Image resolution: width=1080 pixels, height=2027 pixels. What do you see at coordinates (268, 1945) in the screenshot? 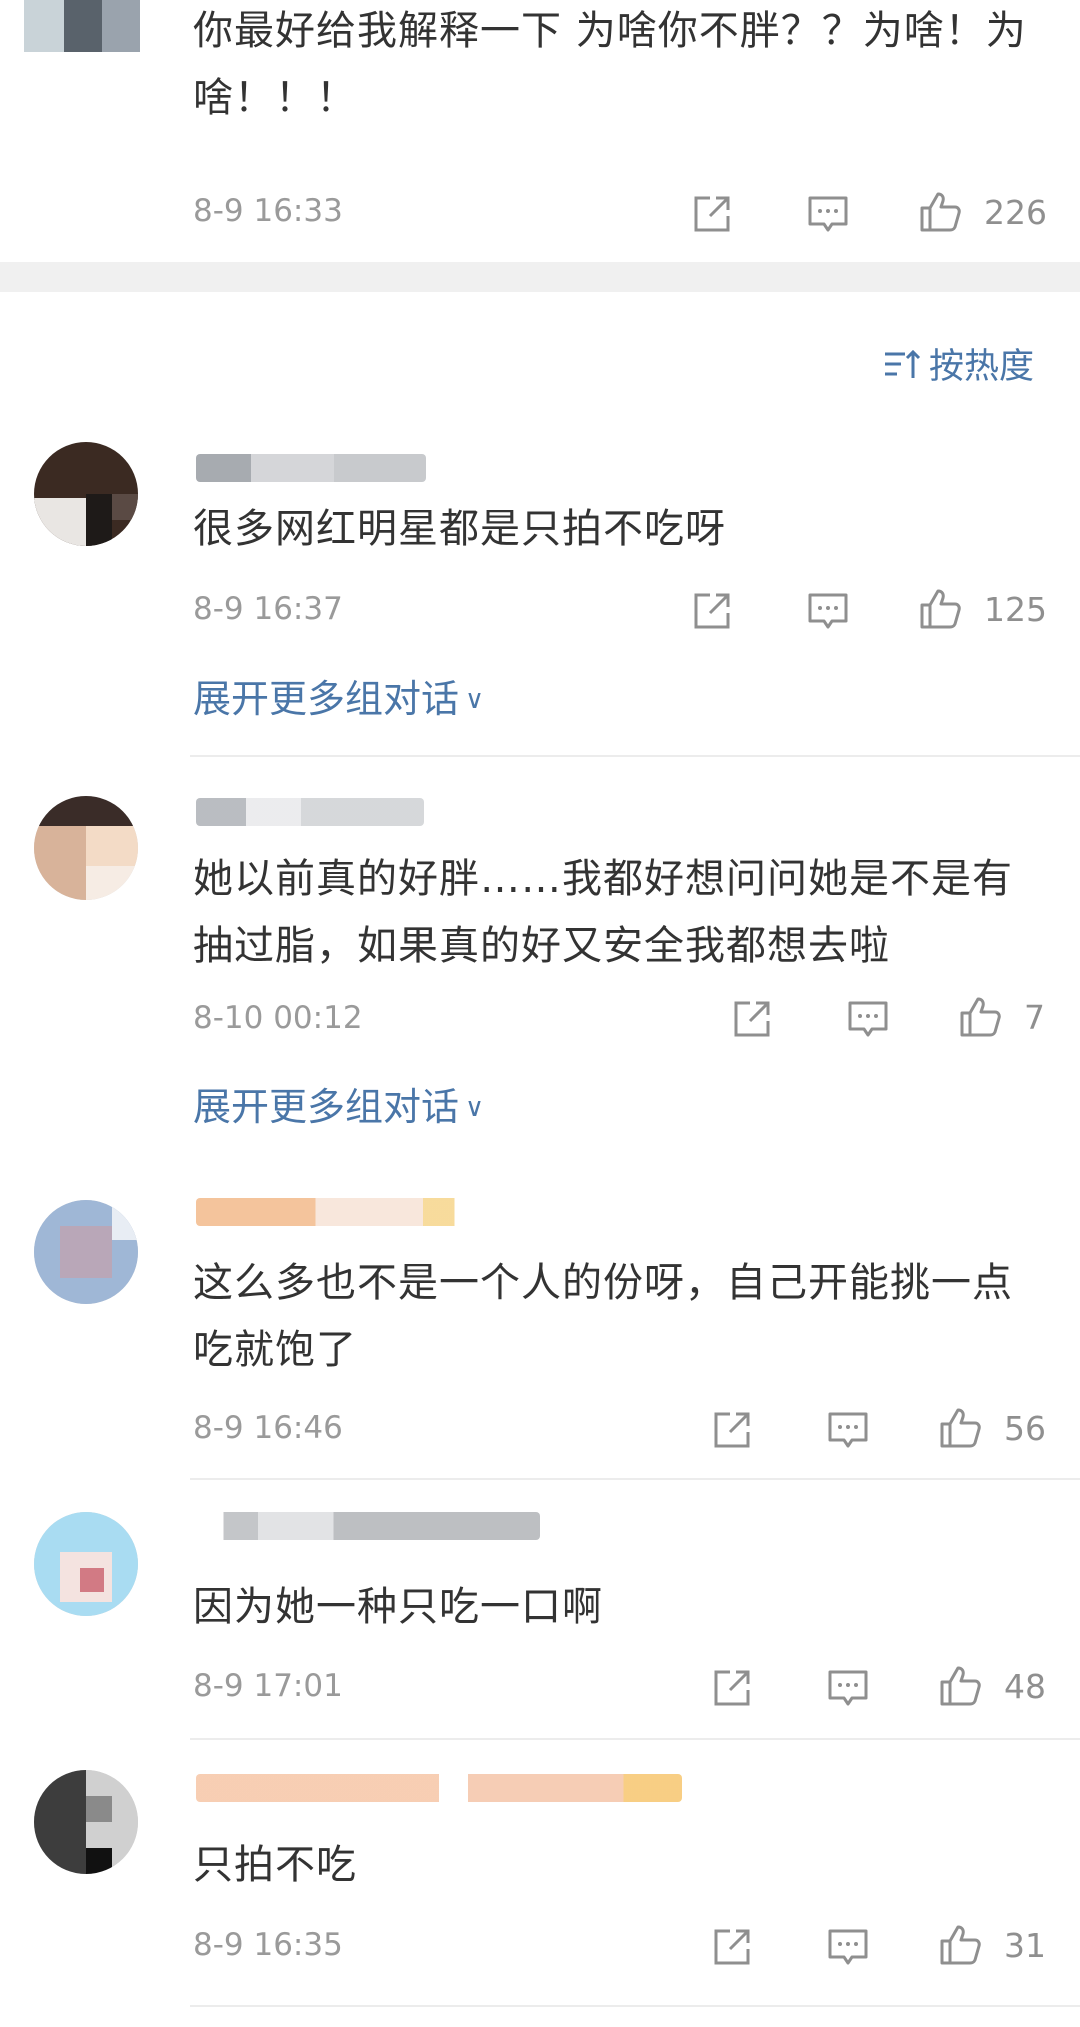
I see `comment-time: 8-9 16:35` at bounding box center [268, 1945].